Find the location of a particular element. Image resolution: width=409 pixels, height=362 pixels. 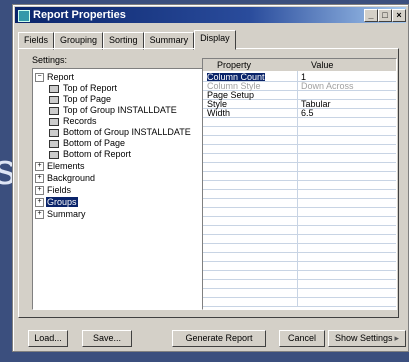

minimize-button: _ is located at coordinates (371, 15).